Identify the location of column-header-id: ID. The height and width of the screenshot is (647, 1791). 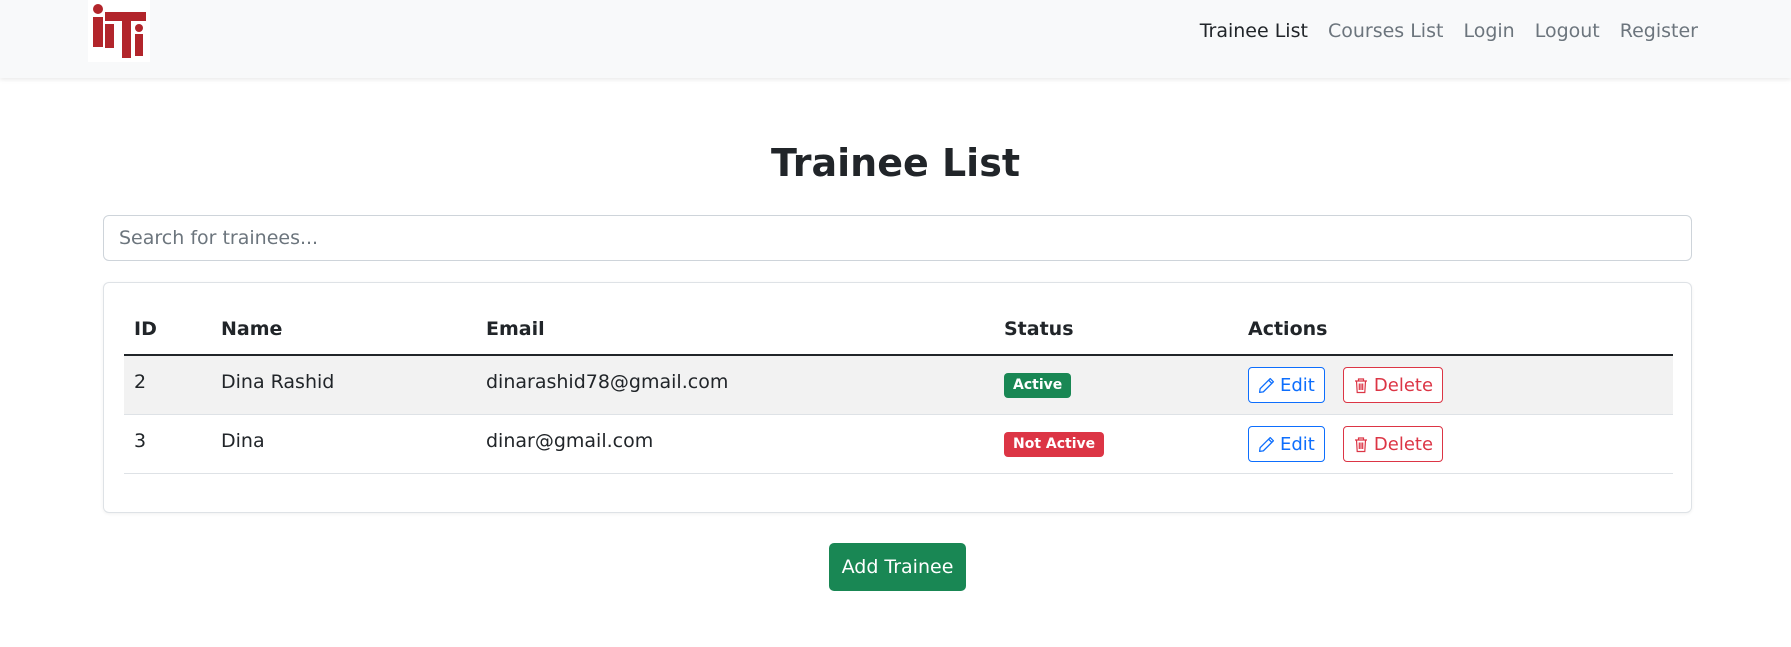
(167, 330).